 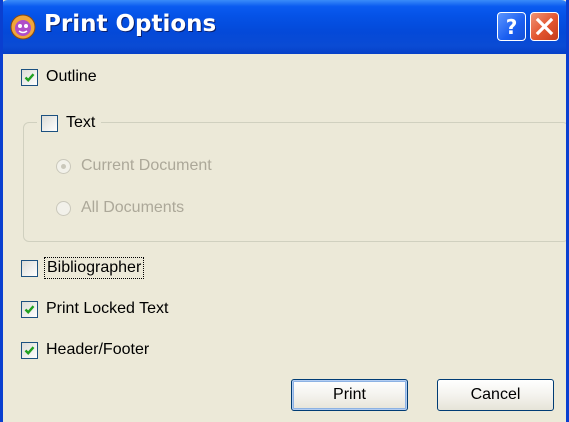 I want to click on header-footer-option: Header/Footer, so click(x=85, y=350).